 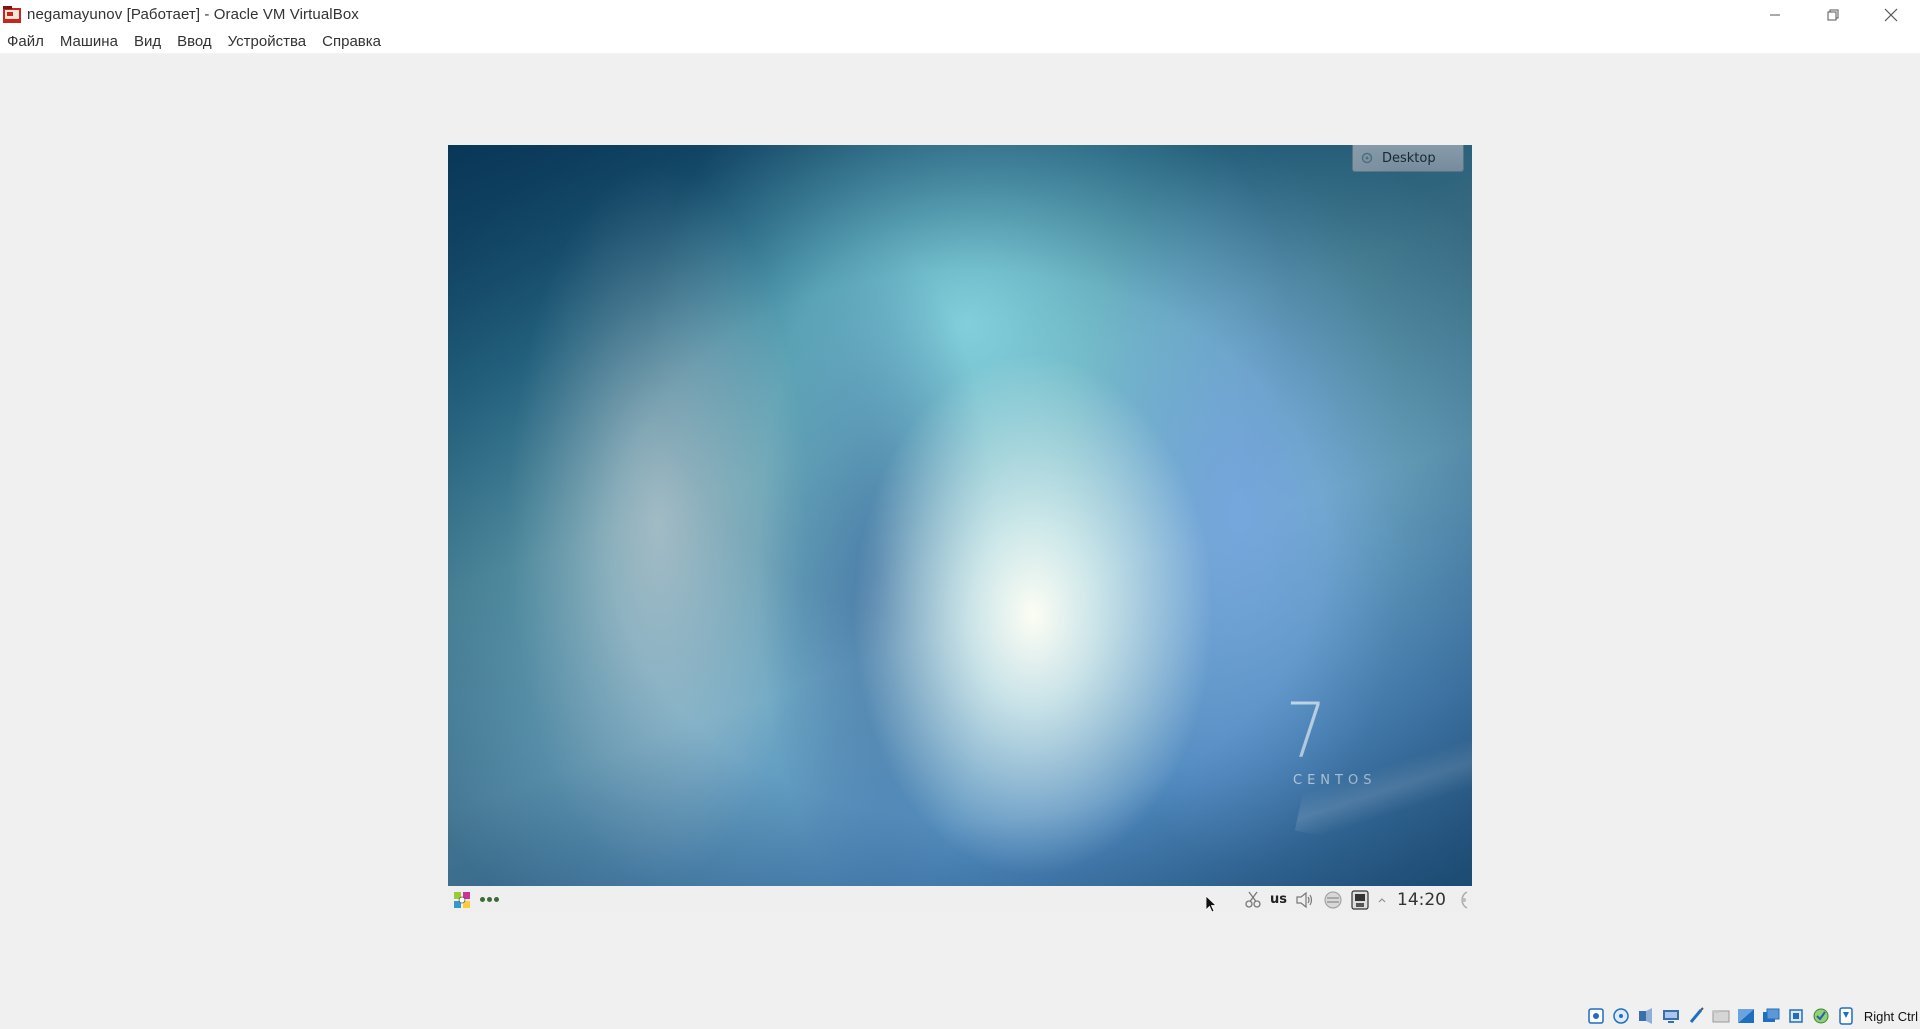 I want to click on guest-taskbar: us 14:20, so click(x=960, y=899).